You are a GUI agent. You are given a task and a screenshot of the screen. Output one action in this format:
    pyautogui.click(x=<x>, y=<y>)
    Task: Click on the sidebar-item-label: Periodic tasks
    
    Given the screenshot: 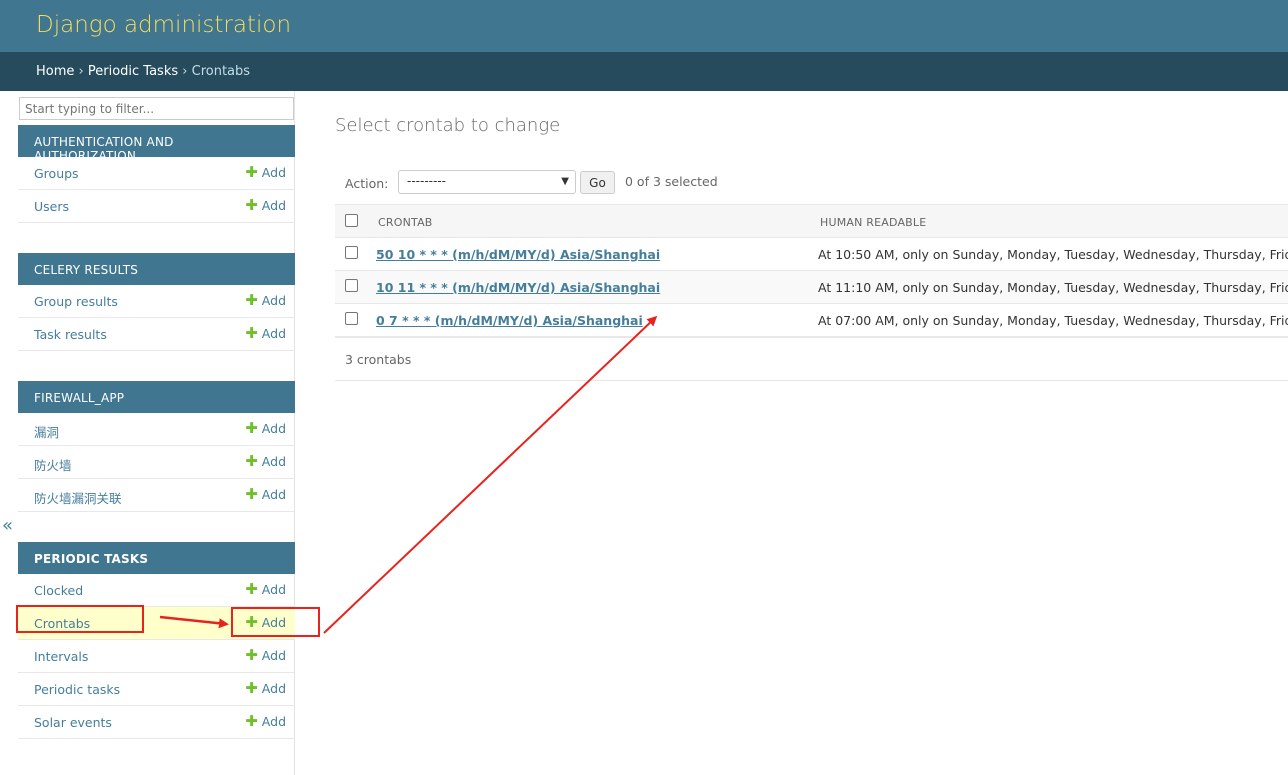 What is the action you would take?
    pyautogui.click(x=77, y=689)
    